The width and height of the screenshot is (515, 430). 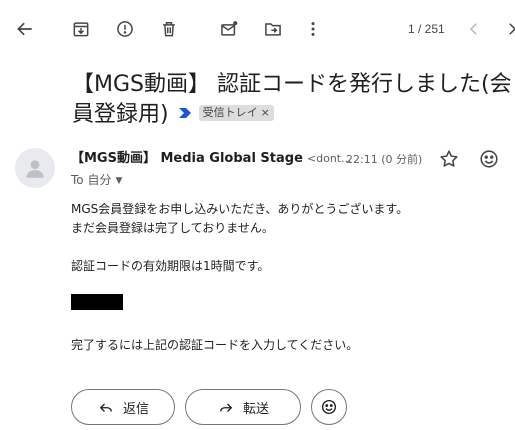 I want to click on mark-unread-icon, so click(x=229, y=29).